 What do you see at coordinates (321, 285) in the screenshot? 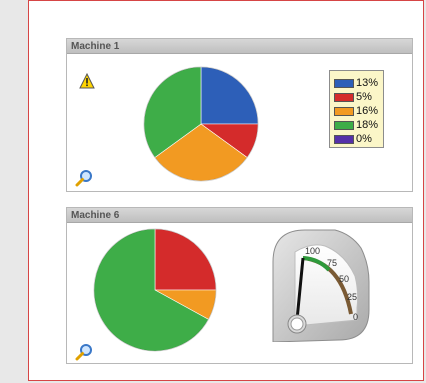
I see `gauge-machine-6: 100 75 50 25 0` at bounding box center [321, 285].